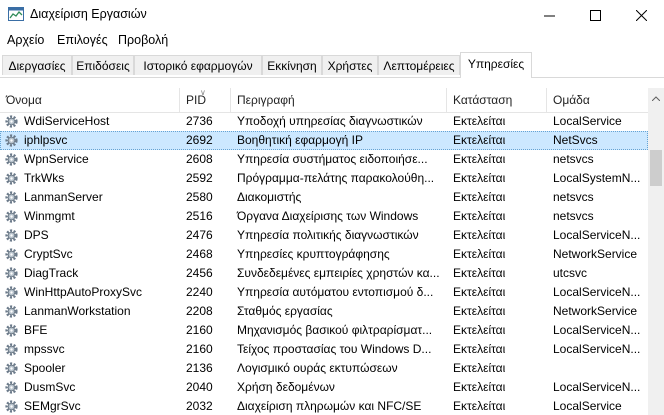 The width and height of the screenshot is (664, 415). I want to click on service-description: Υποδοχή υπηρεσίας διαγνωστικών, so click(330, 121).